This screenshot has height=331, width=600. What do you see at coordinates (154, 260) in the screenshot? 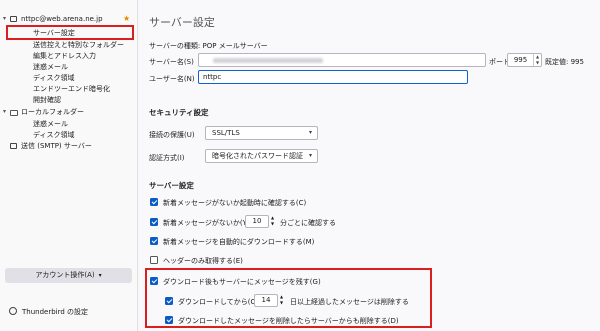
I see `headers-only-checkbox` at bounding box center [154, 260].